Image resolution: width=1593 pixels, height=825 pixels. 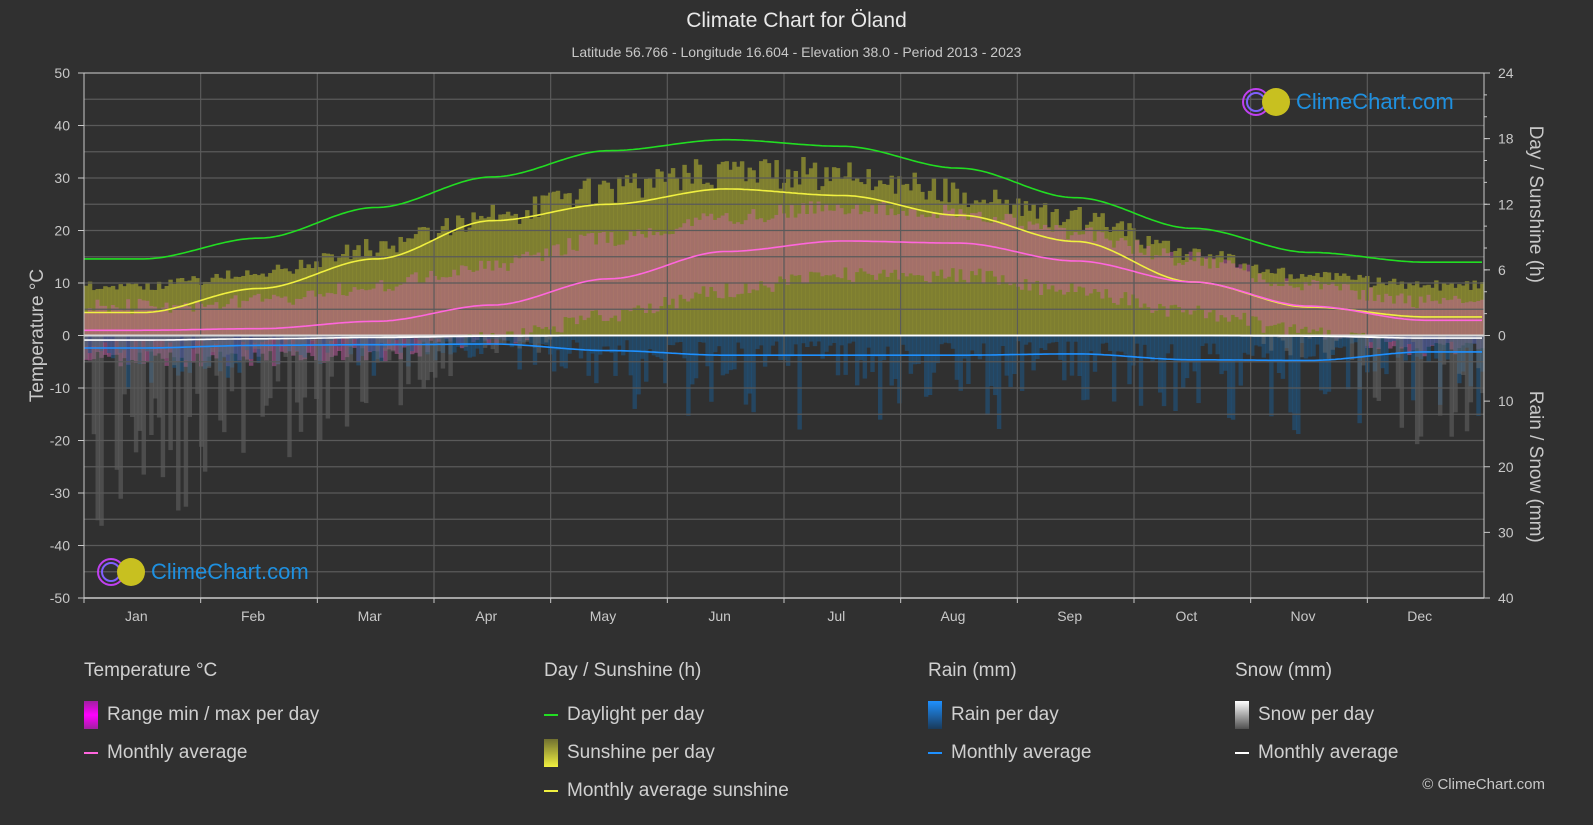 I want to click on logo-top: ClimeChart.com, so click(x=1347, y=102).